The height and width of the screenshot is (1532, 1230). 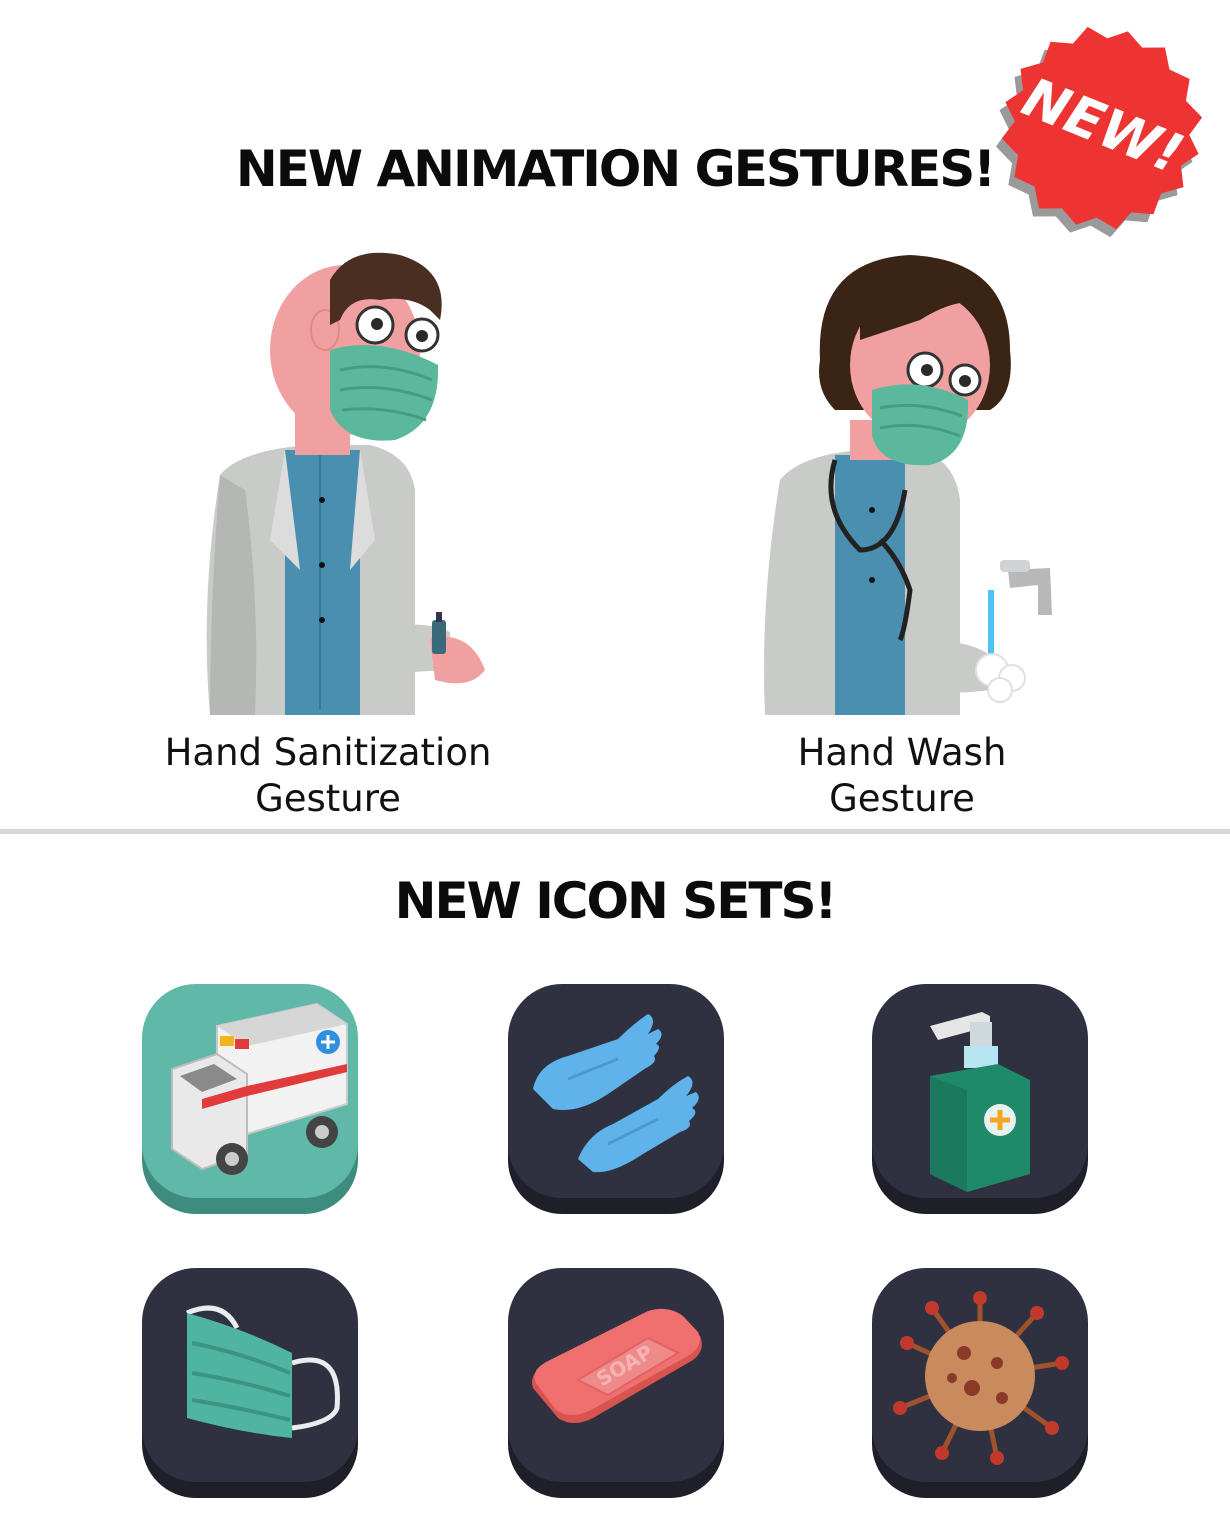 What do you see at coordinates (980, 1383) in the screenshot?
I see `virus-icon` at bounding box center [980, 1383].